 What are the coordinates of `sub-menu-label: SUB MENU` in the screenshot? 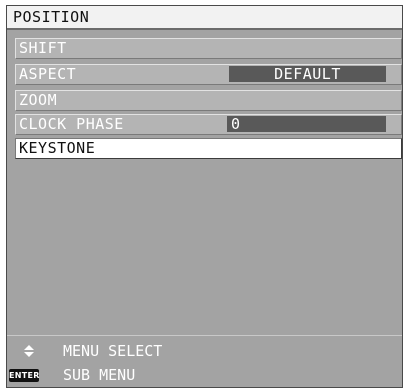 It's located at (99, 375).